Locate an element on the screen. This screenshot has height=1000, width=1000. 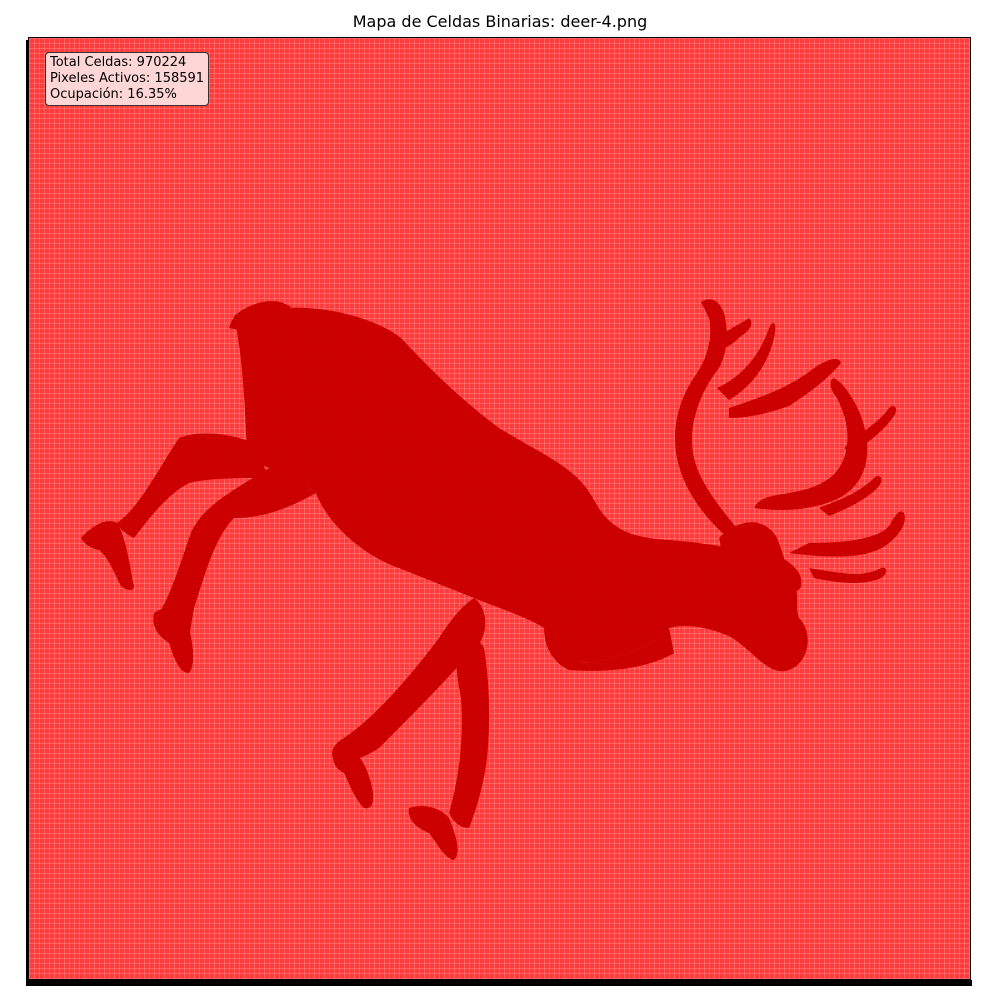
occupancy-label: Ocupación: 16.35% is located at coordinates (113, 94).